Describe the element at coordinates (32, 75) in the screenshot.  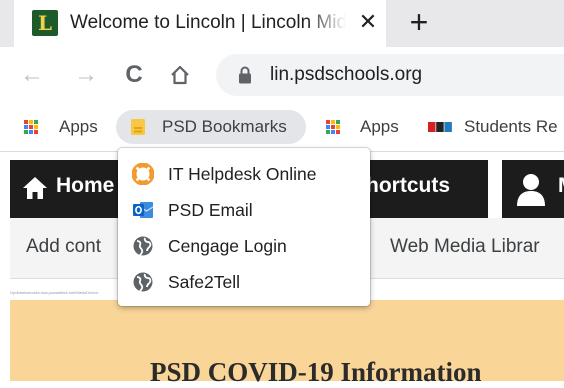
I see `back-icon: ←` at that location.